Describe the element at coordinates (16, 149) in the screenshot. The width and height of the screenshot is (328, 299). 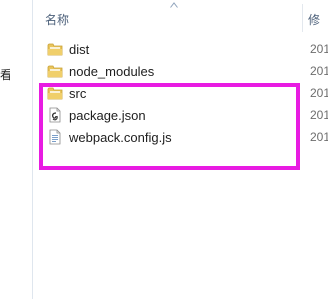
I see `navigation-pane: 看` at that location.